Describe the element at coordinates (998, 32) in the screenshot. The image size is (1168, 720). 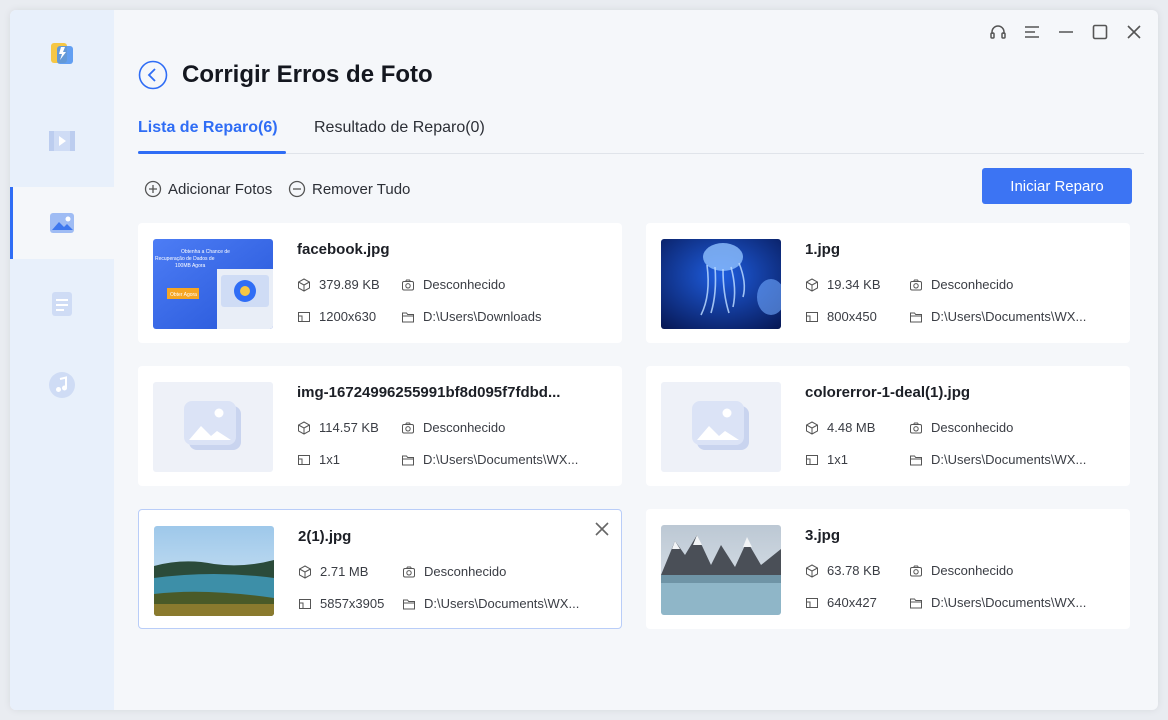
I see `headset-icon` at that location.